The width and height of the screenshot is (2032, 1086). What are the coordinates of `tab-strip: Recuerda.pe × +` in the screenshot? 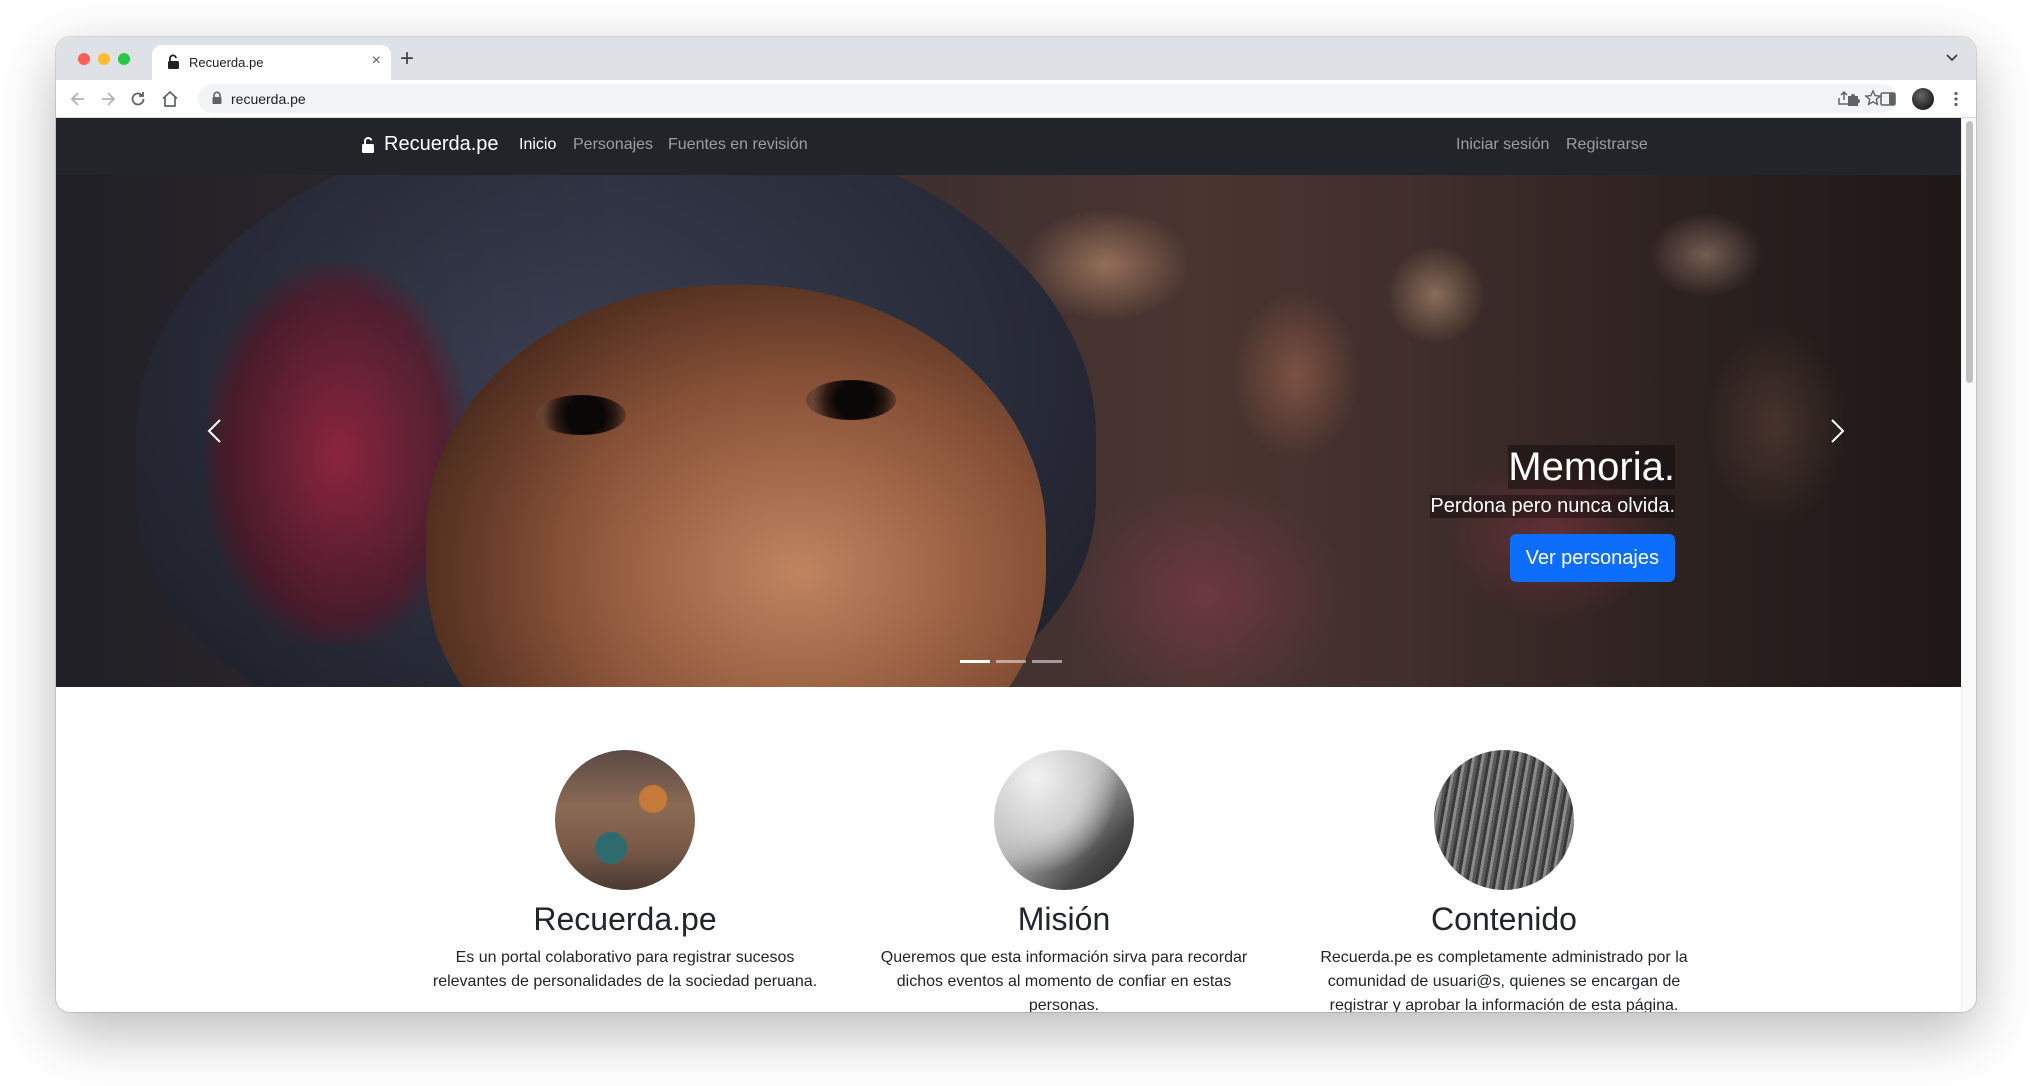 It's located at (1016, 58).